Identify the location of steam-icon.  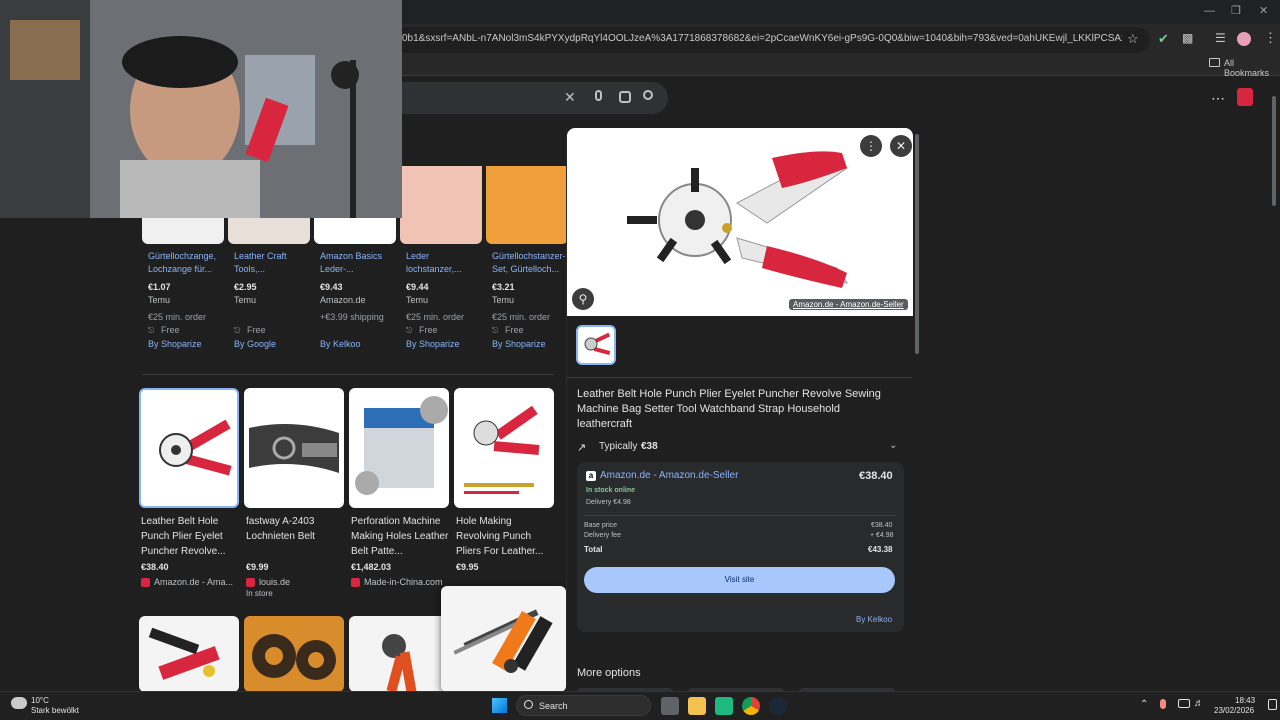
(778, 706).